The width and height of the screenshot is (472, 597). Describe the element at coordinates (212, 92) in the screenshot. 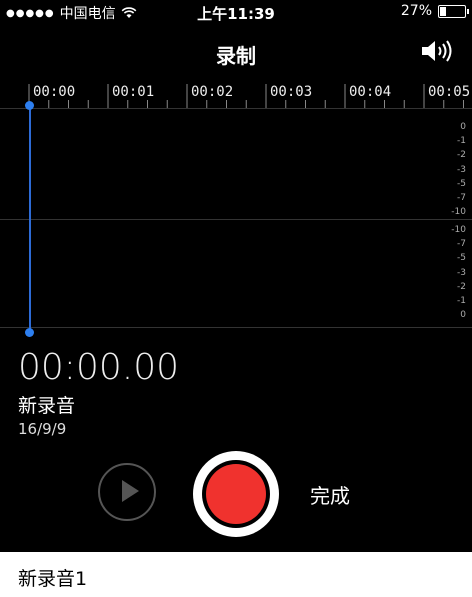

I see `tick-label: 00:02` at that location.